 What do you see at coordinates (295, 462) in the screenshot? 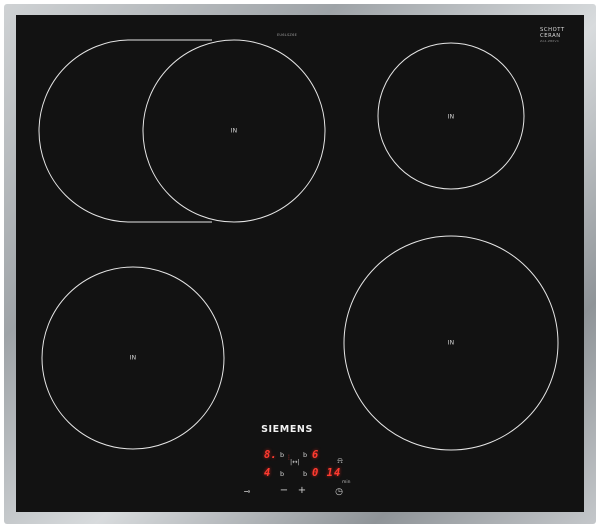
I see `flex-bracket-icon: |↔|` at bounding box center [295, 462].